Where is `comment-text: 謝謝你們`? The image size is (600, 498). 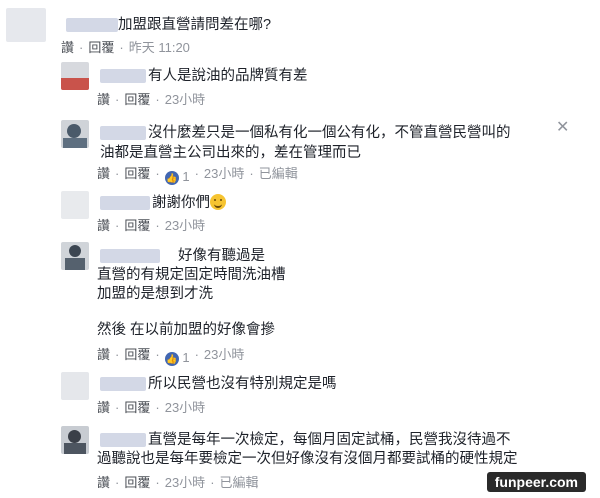
comment-text: 謝謝你們 is located at coordinates (189, 203).